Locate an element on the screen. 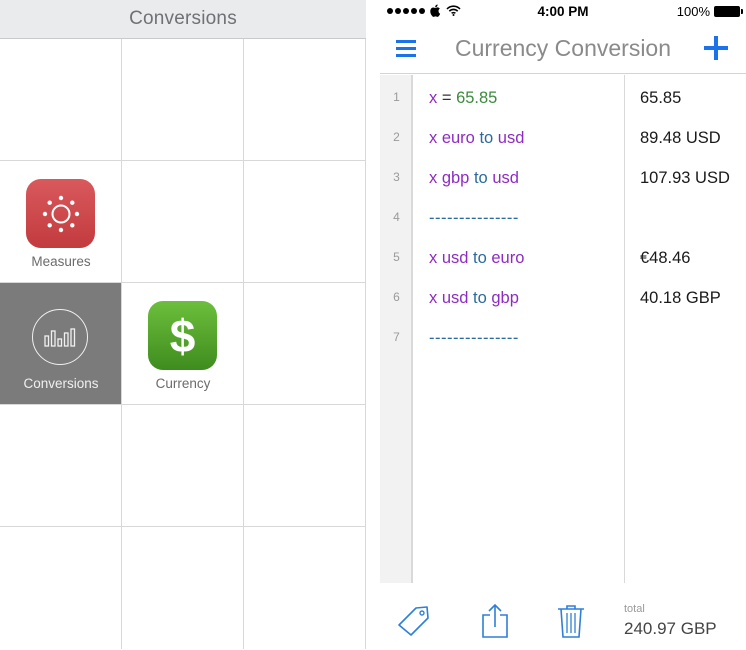 The image size is (746, 650). trash-icon is located at coordinates (571, 621).